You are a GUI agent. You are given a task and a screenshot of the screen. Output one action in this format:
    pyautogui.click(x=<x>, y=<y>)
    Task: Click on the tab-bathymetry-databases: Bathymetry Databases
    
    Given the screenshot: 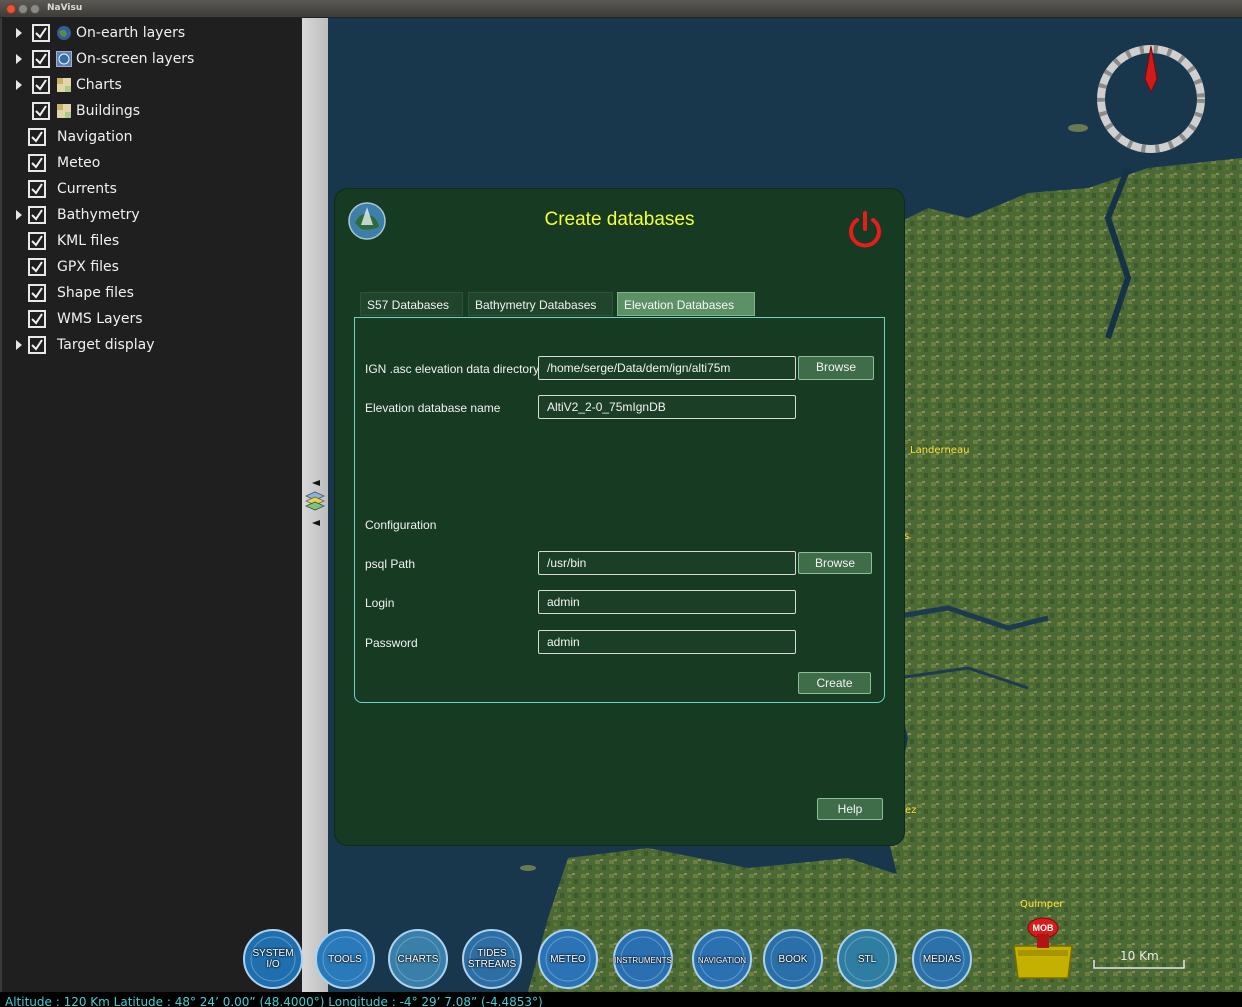 What is the action you would take?
    pyautogui.click(x=540, y=304)
    